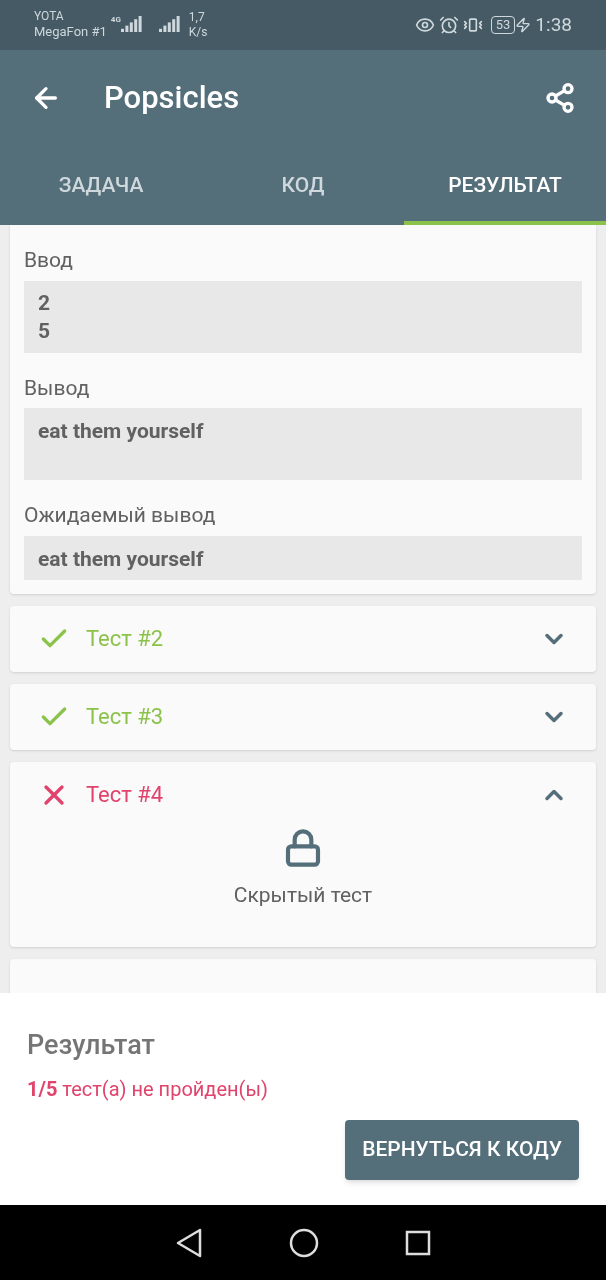 The height and width of the screenshot is (1280, 606). I want to click on test-header: Тест #2, so click(303, 638).